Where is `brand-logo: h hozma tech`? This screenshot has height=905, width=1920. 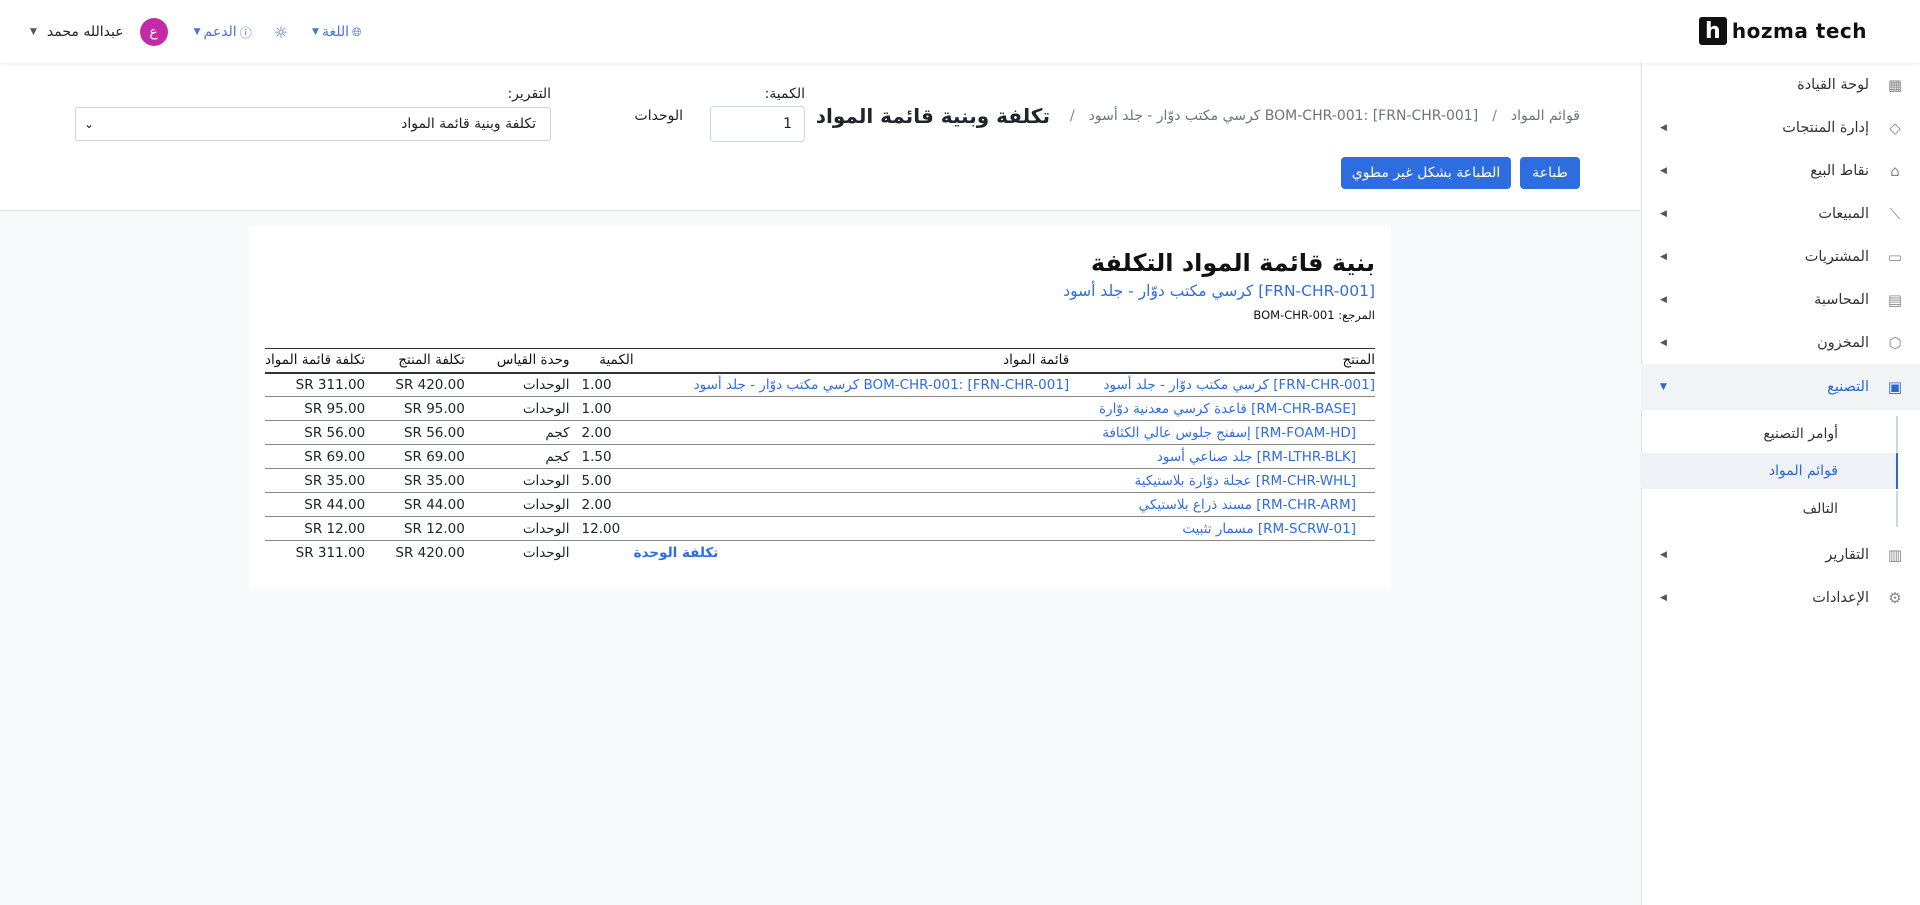
brand-logo: h hozma tech is located at coordinates (1782, 31).